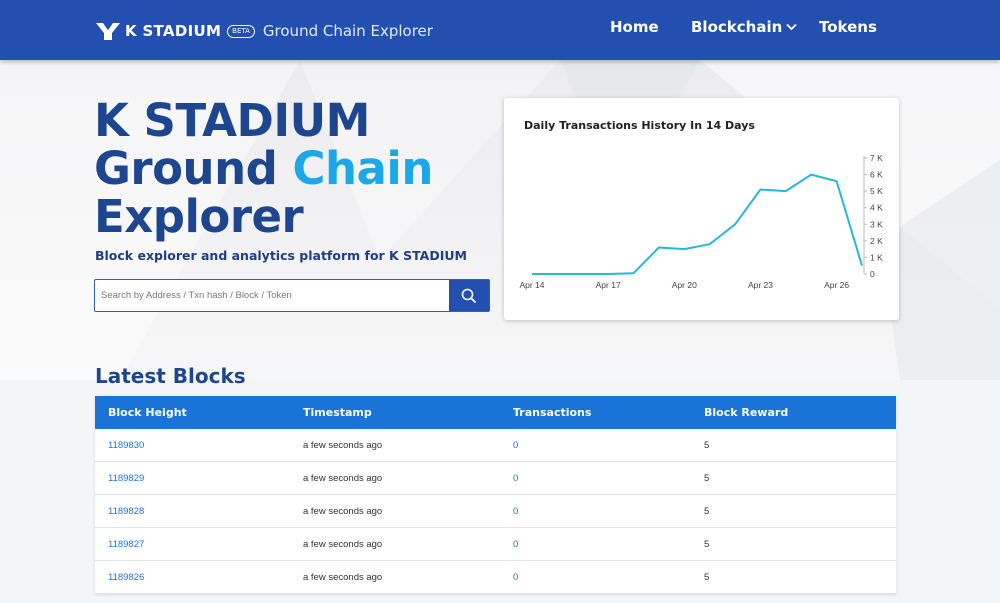  What do you see at coordinates (848, 27) in the screenshot?
I see `nav-tokens: Tokens` at bounding box center [848, 27].